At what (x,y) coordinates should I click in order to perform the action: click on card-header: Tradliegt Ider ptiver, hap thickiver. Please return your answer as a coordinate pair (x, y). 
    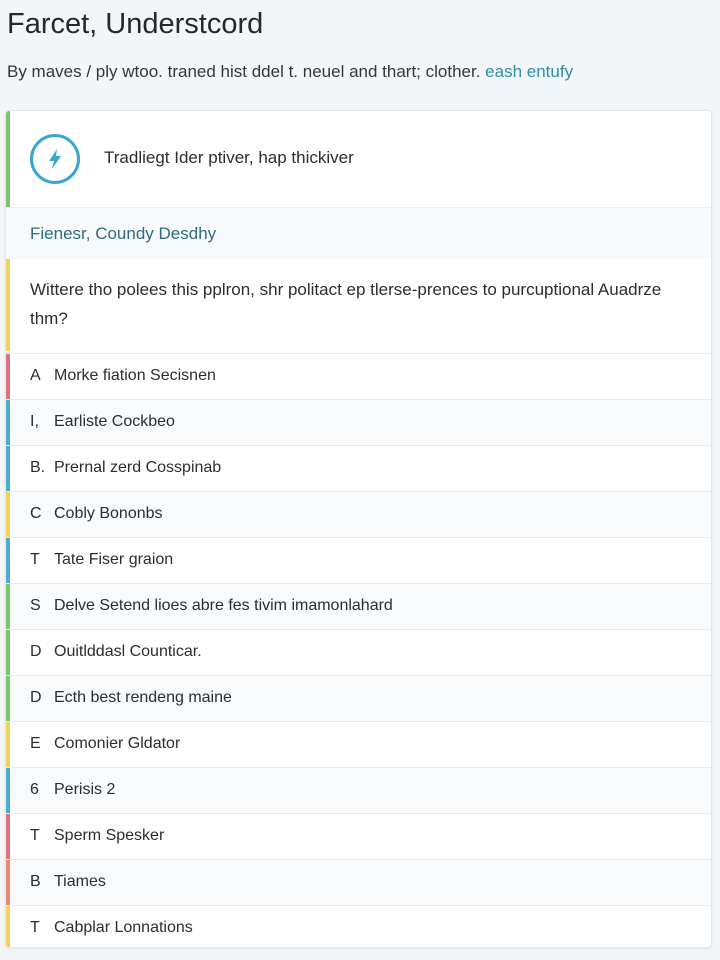
    Looking at the image, I should click on (358, 159).